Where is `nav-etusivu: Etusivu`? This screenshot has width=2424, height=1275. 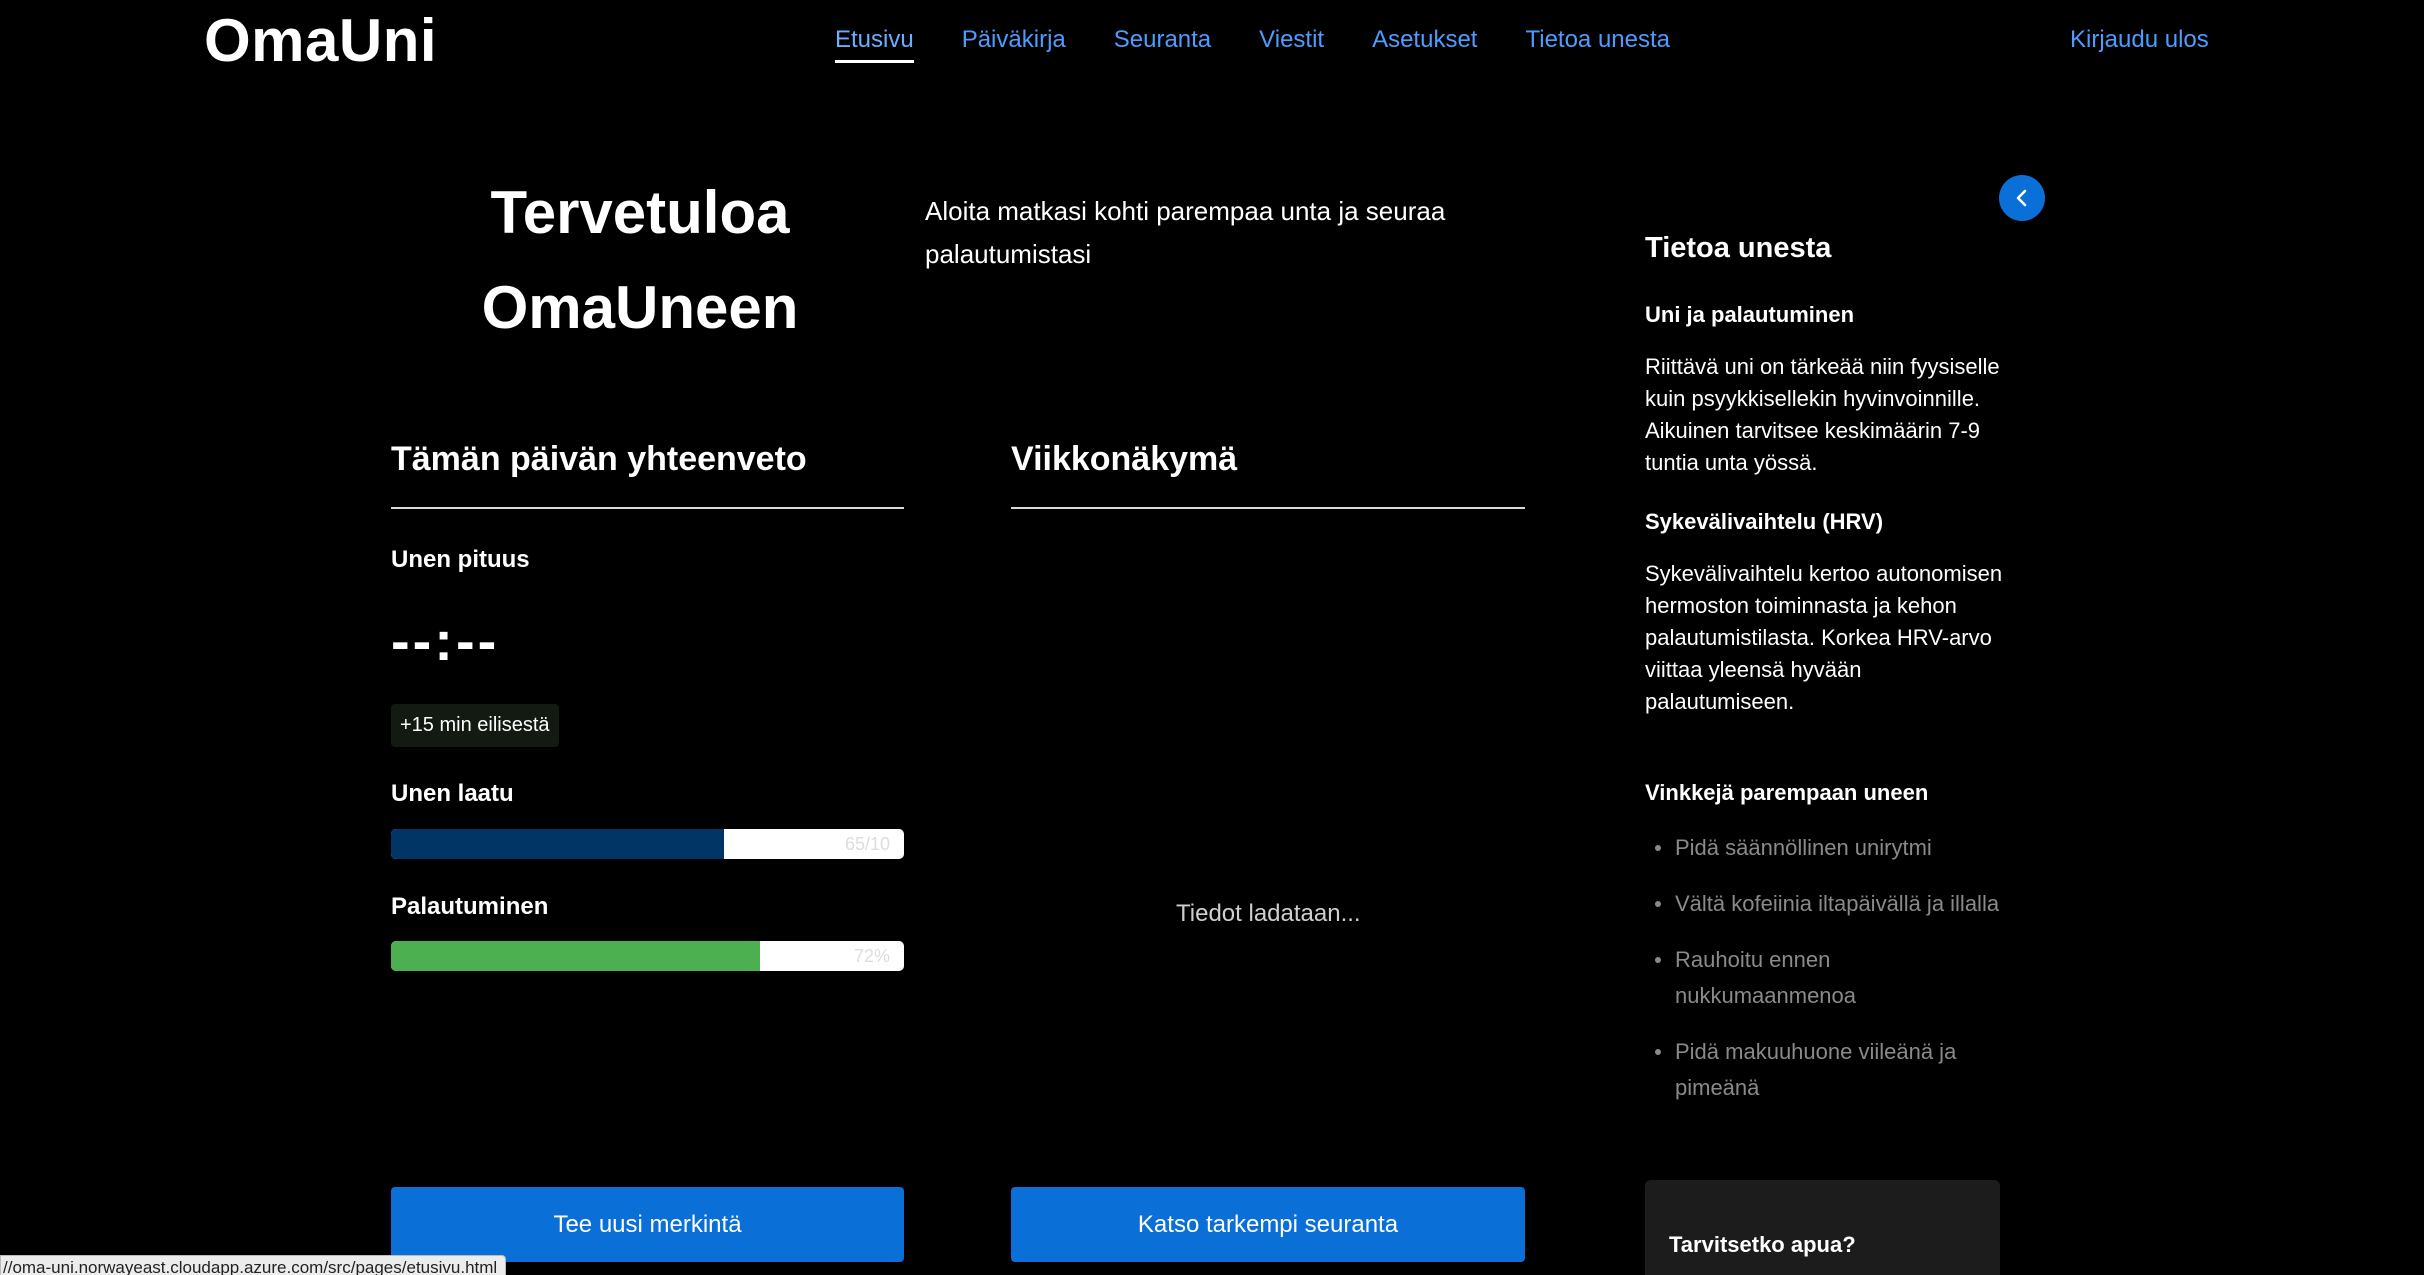 nav-etusivu: Etusivu is located at coordinates (874, 44).